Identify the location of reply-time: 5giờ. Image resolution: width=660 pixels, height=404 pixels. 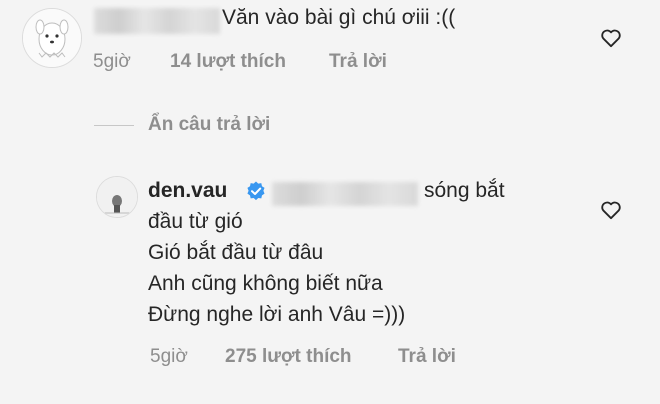
(169, 356).